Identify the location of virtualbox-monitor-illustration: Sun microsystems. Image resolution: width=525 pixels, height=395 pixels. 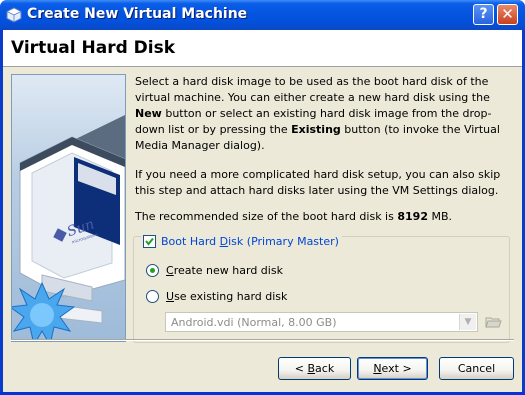
(68, 228).